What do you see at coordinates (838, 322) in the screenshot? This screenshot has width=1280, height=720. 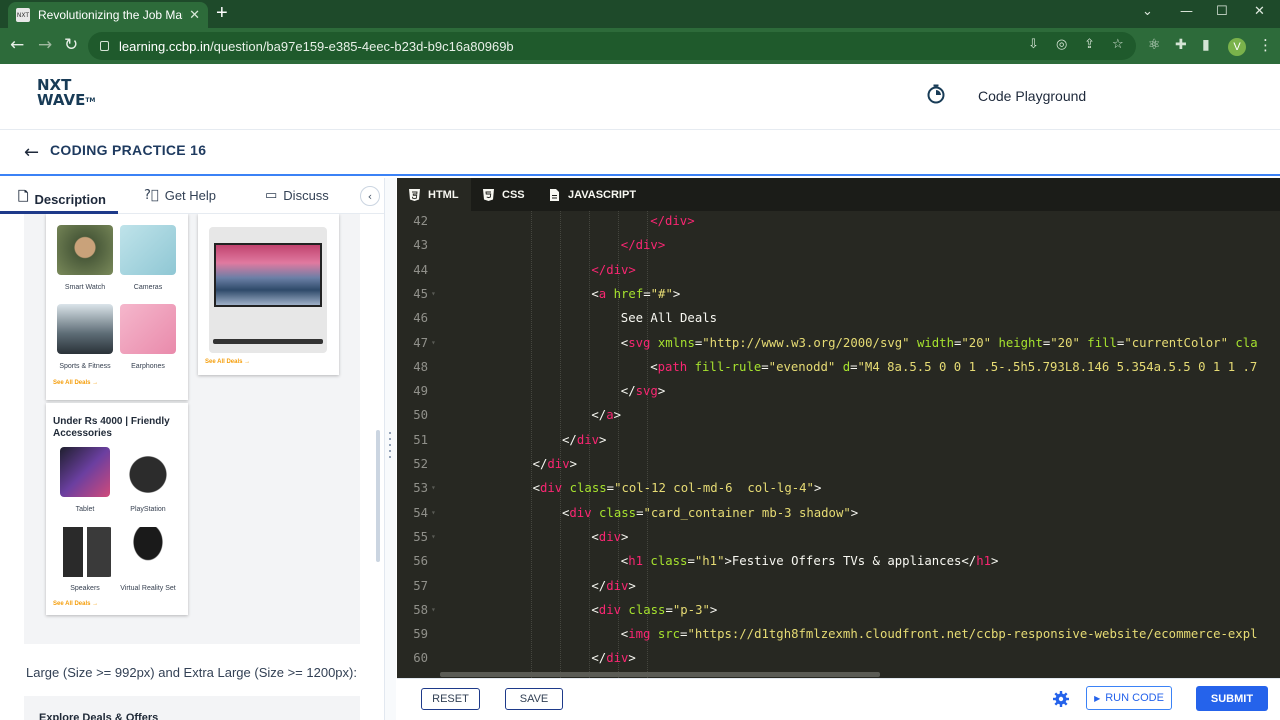 I see `code-line: 46 See All Deals` at bounding box center [838, 322].